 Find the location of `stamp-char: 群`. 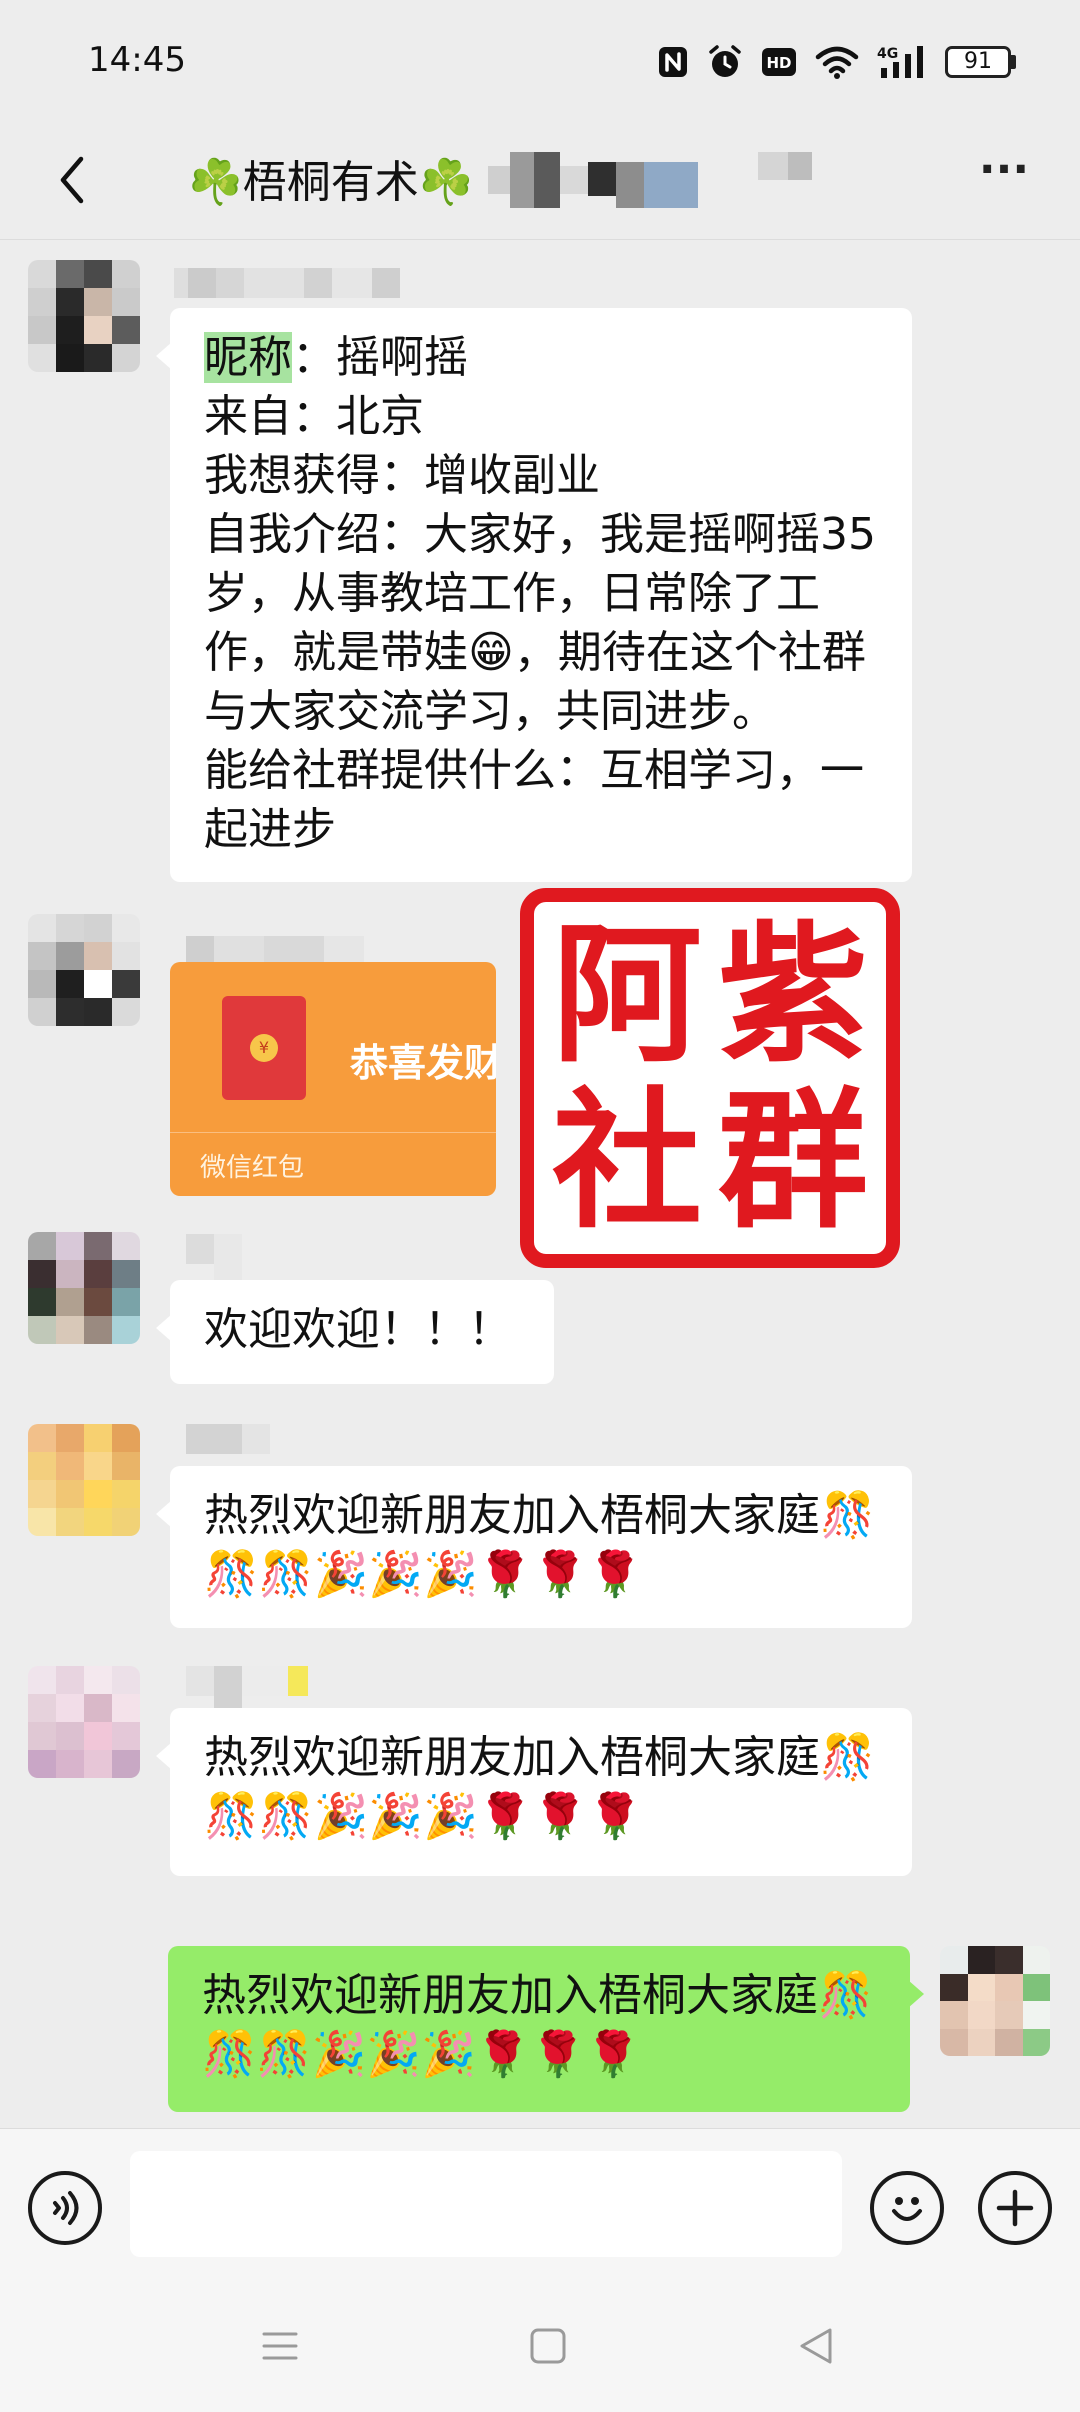

stamp-char: 群 is located at coordinates (792, 1161).